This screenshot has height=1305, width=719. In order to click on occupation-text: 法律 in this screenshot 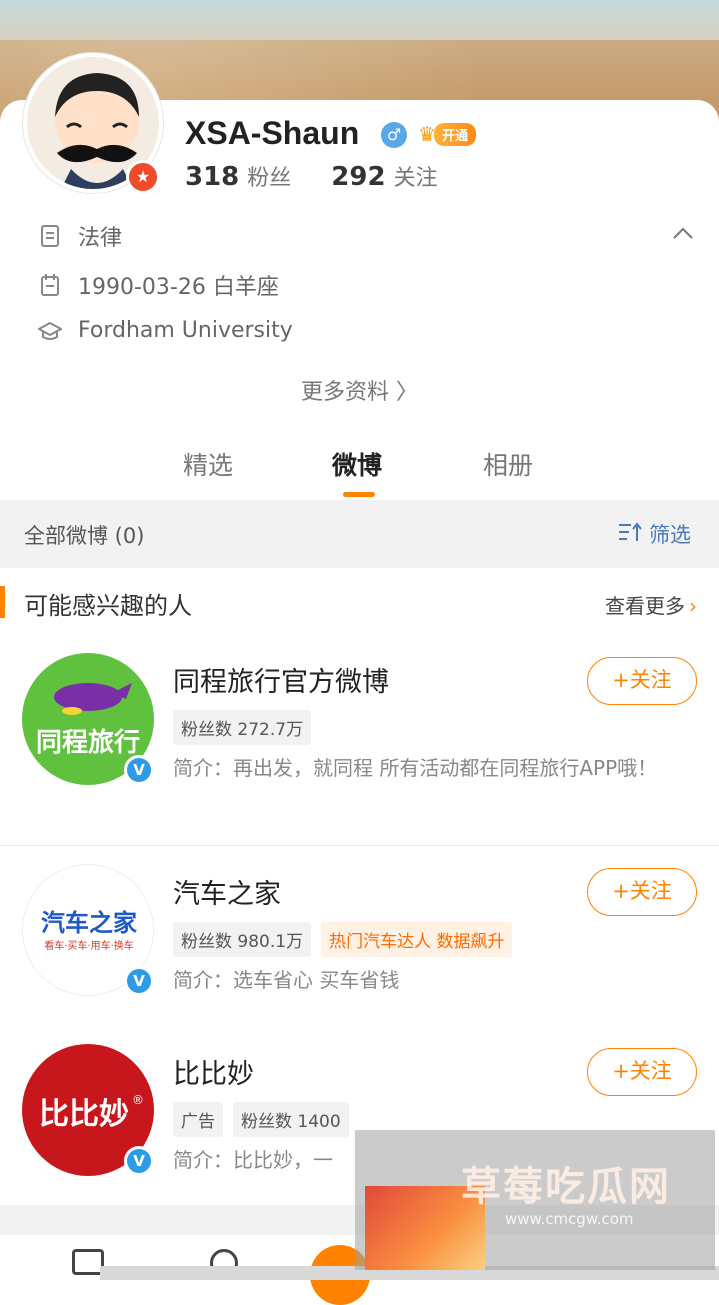, I will do `click(100, 238)`.